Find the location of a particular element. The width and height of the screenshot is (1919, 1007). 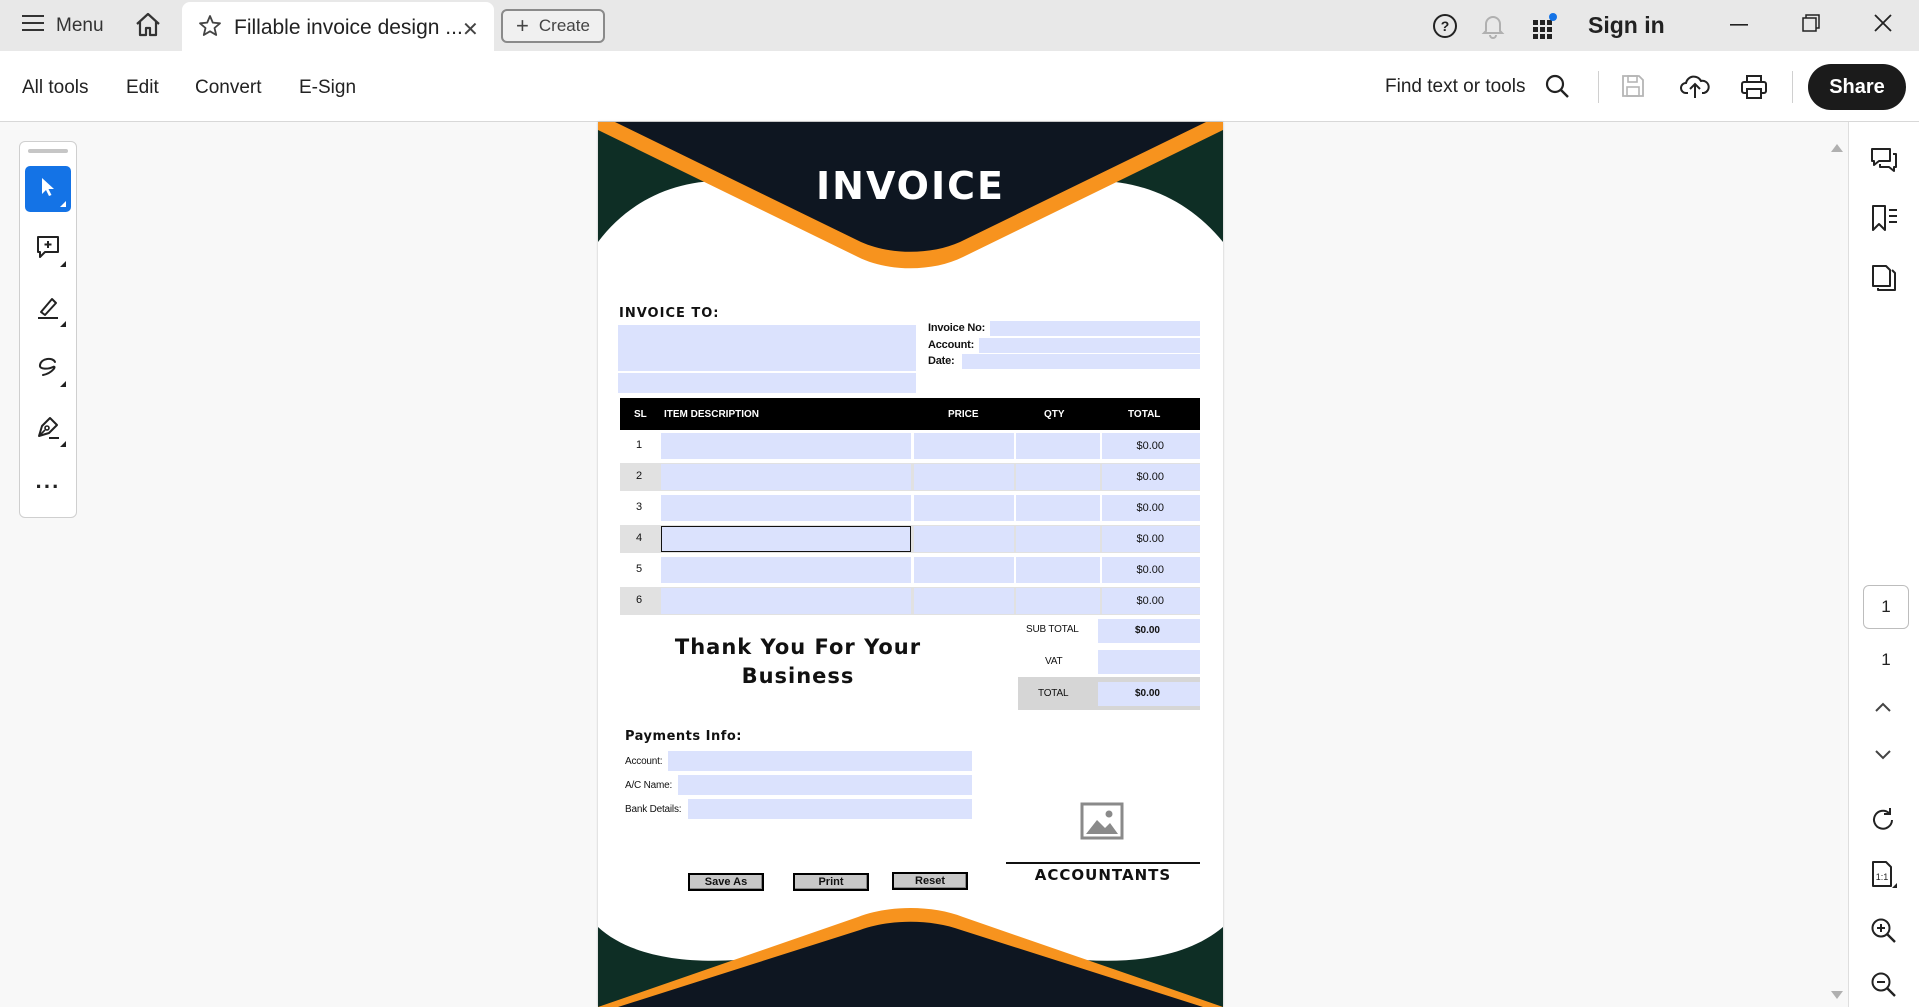

search-icon is located at coordinates (1557, 88).